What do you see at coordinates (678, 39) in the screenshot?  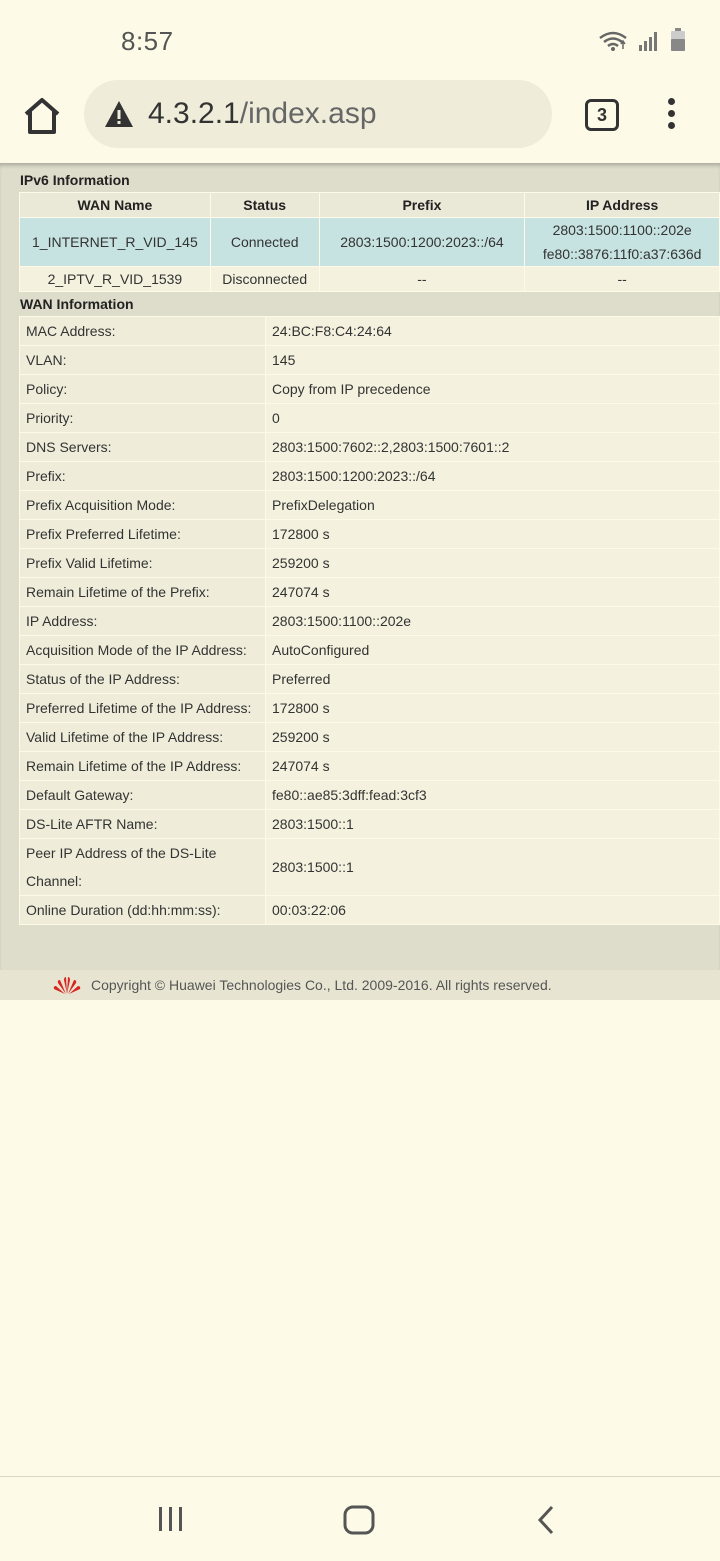 I see `battery-icon` at bounding box center [678, 39].